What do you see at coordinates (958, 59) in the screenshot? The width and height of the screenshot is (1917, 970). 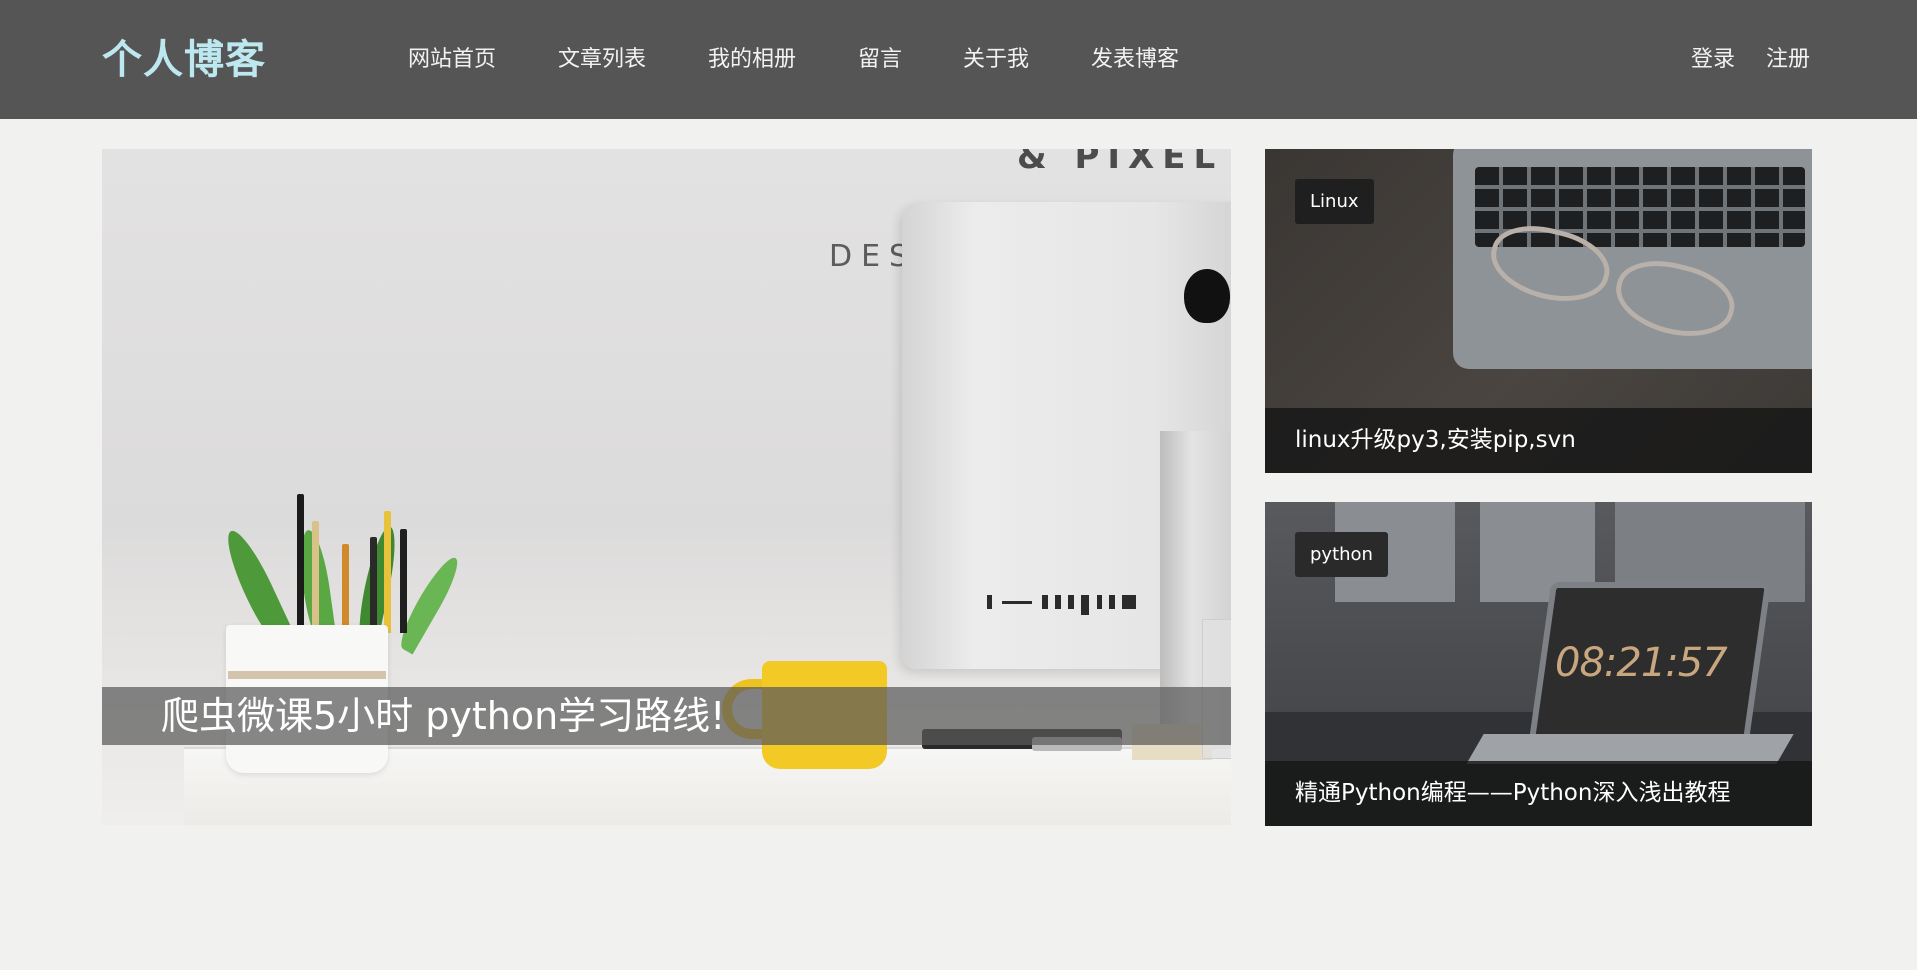 I see `site-header: 个人博客 网站首页 文章列表 我的相册 留言 关于我 发表博客 登录 注册` at bounding box center [958, 59].